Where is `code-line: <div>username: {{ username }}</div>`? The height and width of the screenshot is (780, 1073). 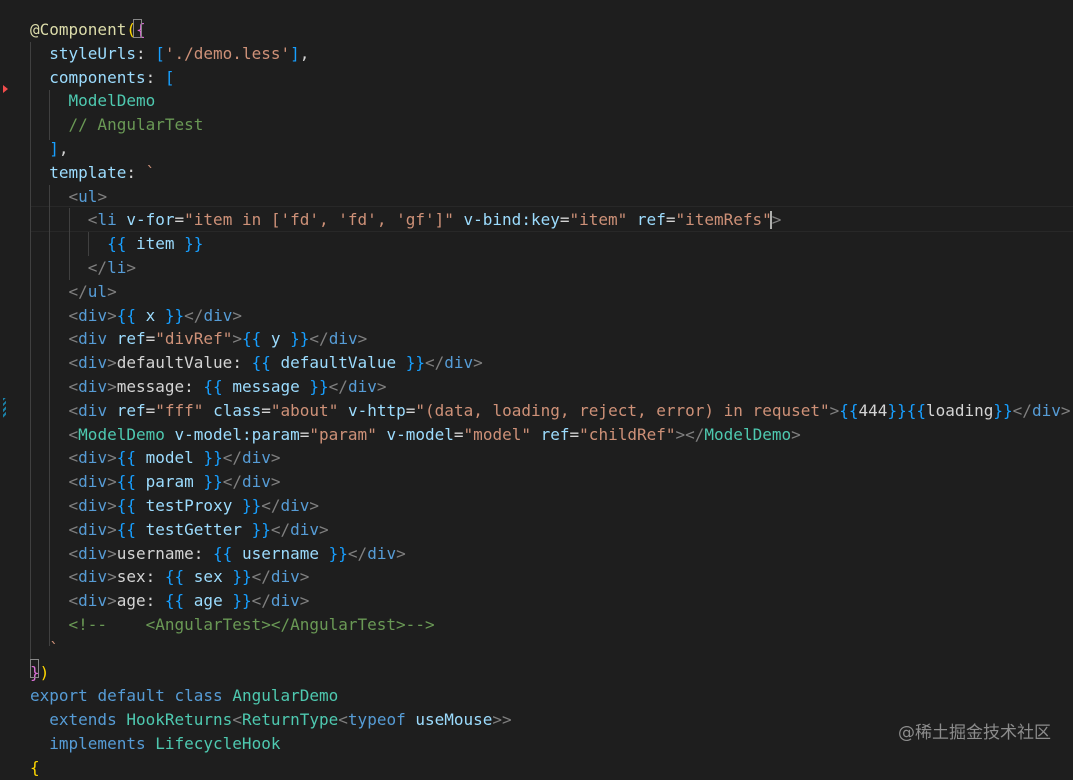
code-line: <div>username: {{ username }}</div> is located at coordinates (218, 554).